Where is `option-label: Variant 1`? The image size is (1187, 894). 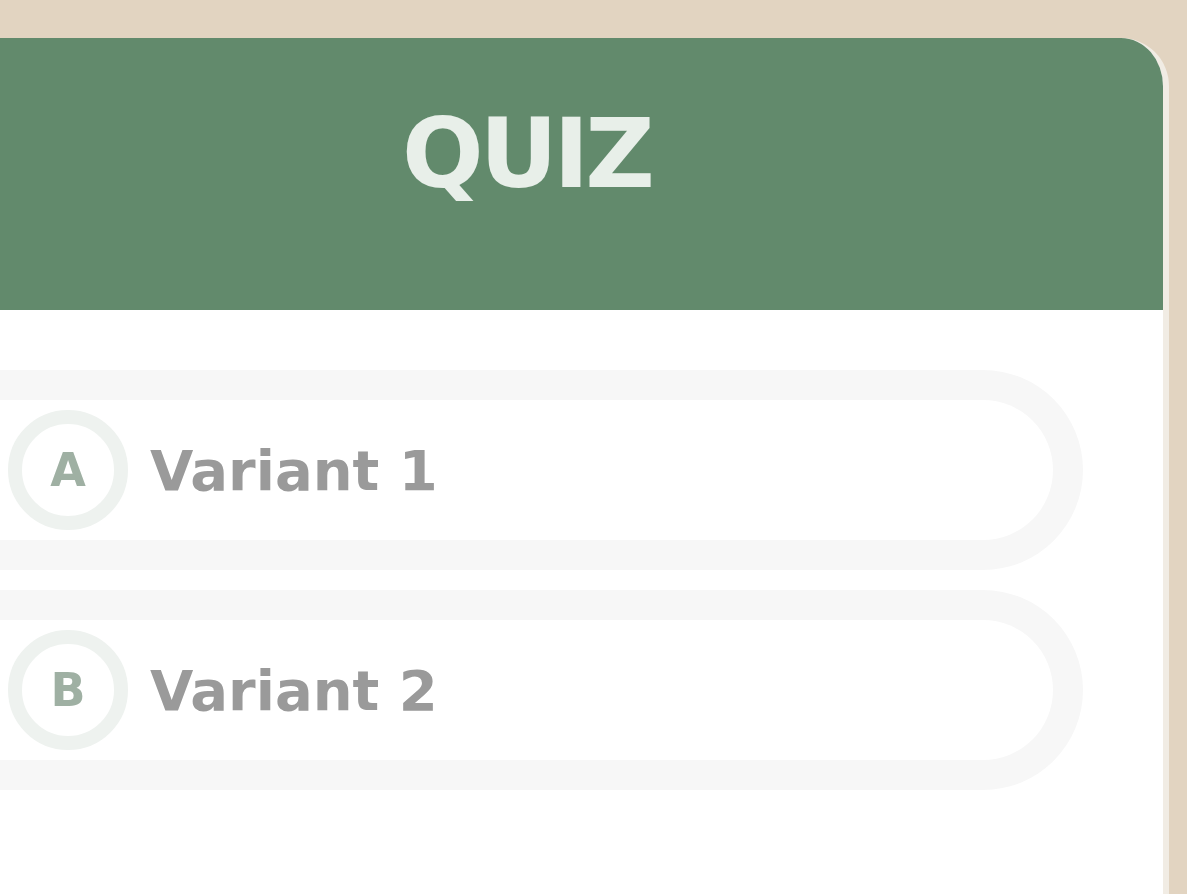
option-label: Variant 1 is located at coordinates (294, 470).